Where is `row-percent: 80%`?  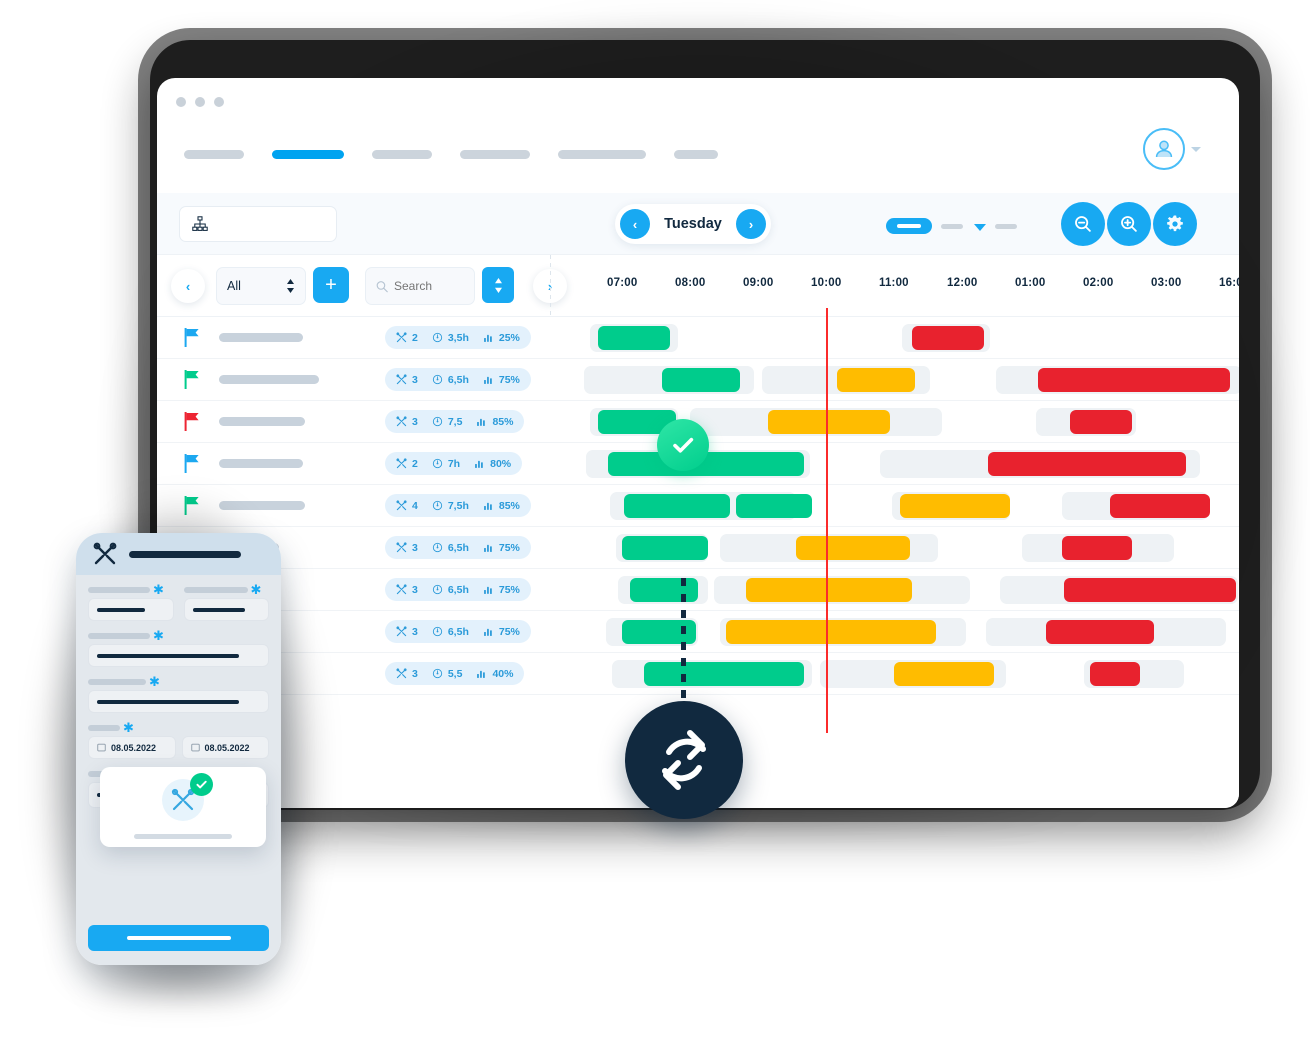 row-percent: 80% is located at coordinates (501, 463).